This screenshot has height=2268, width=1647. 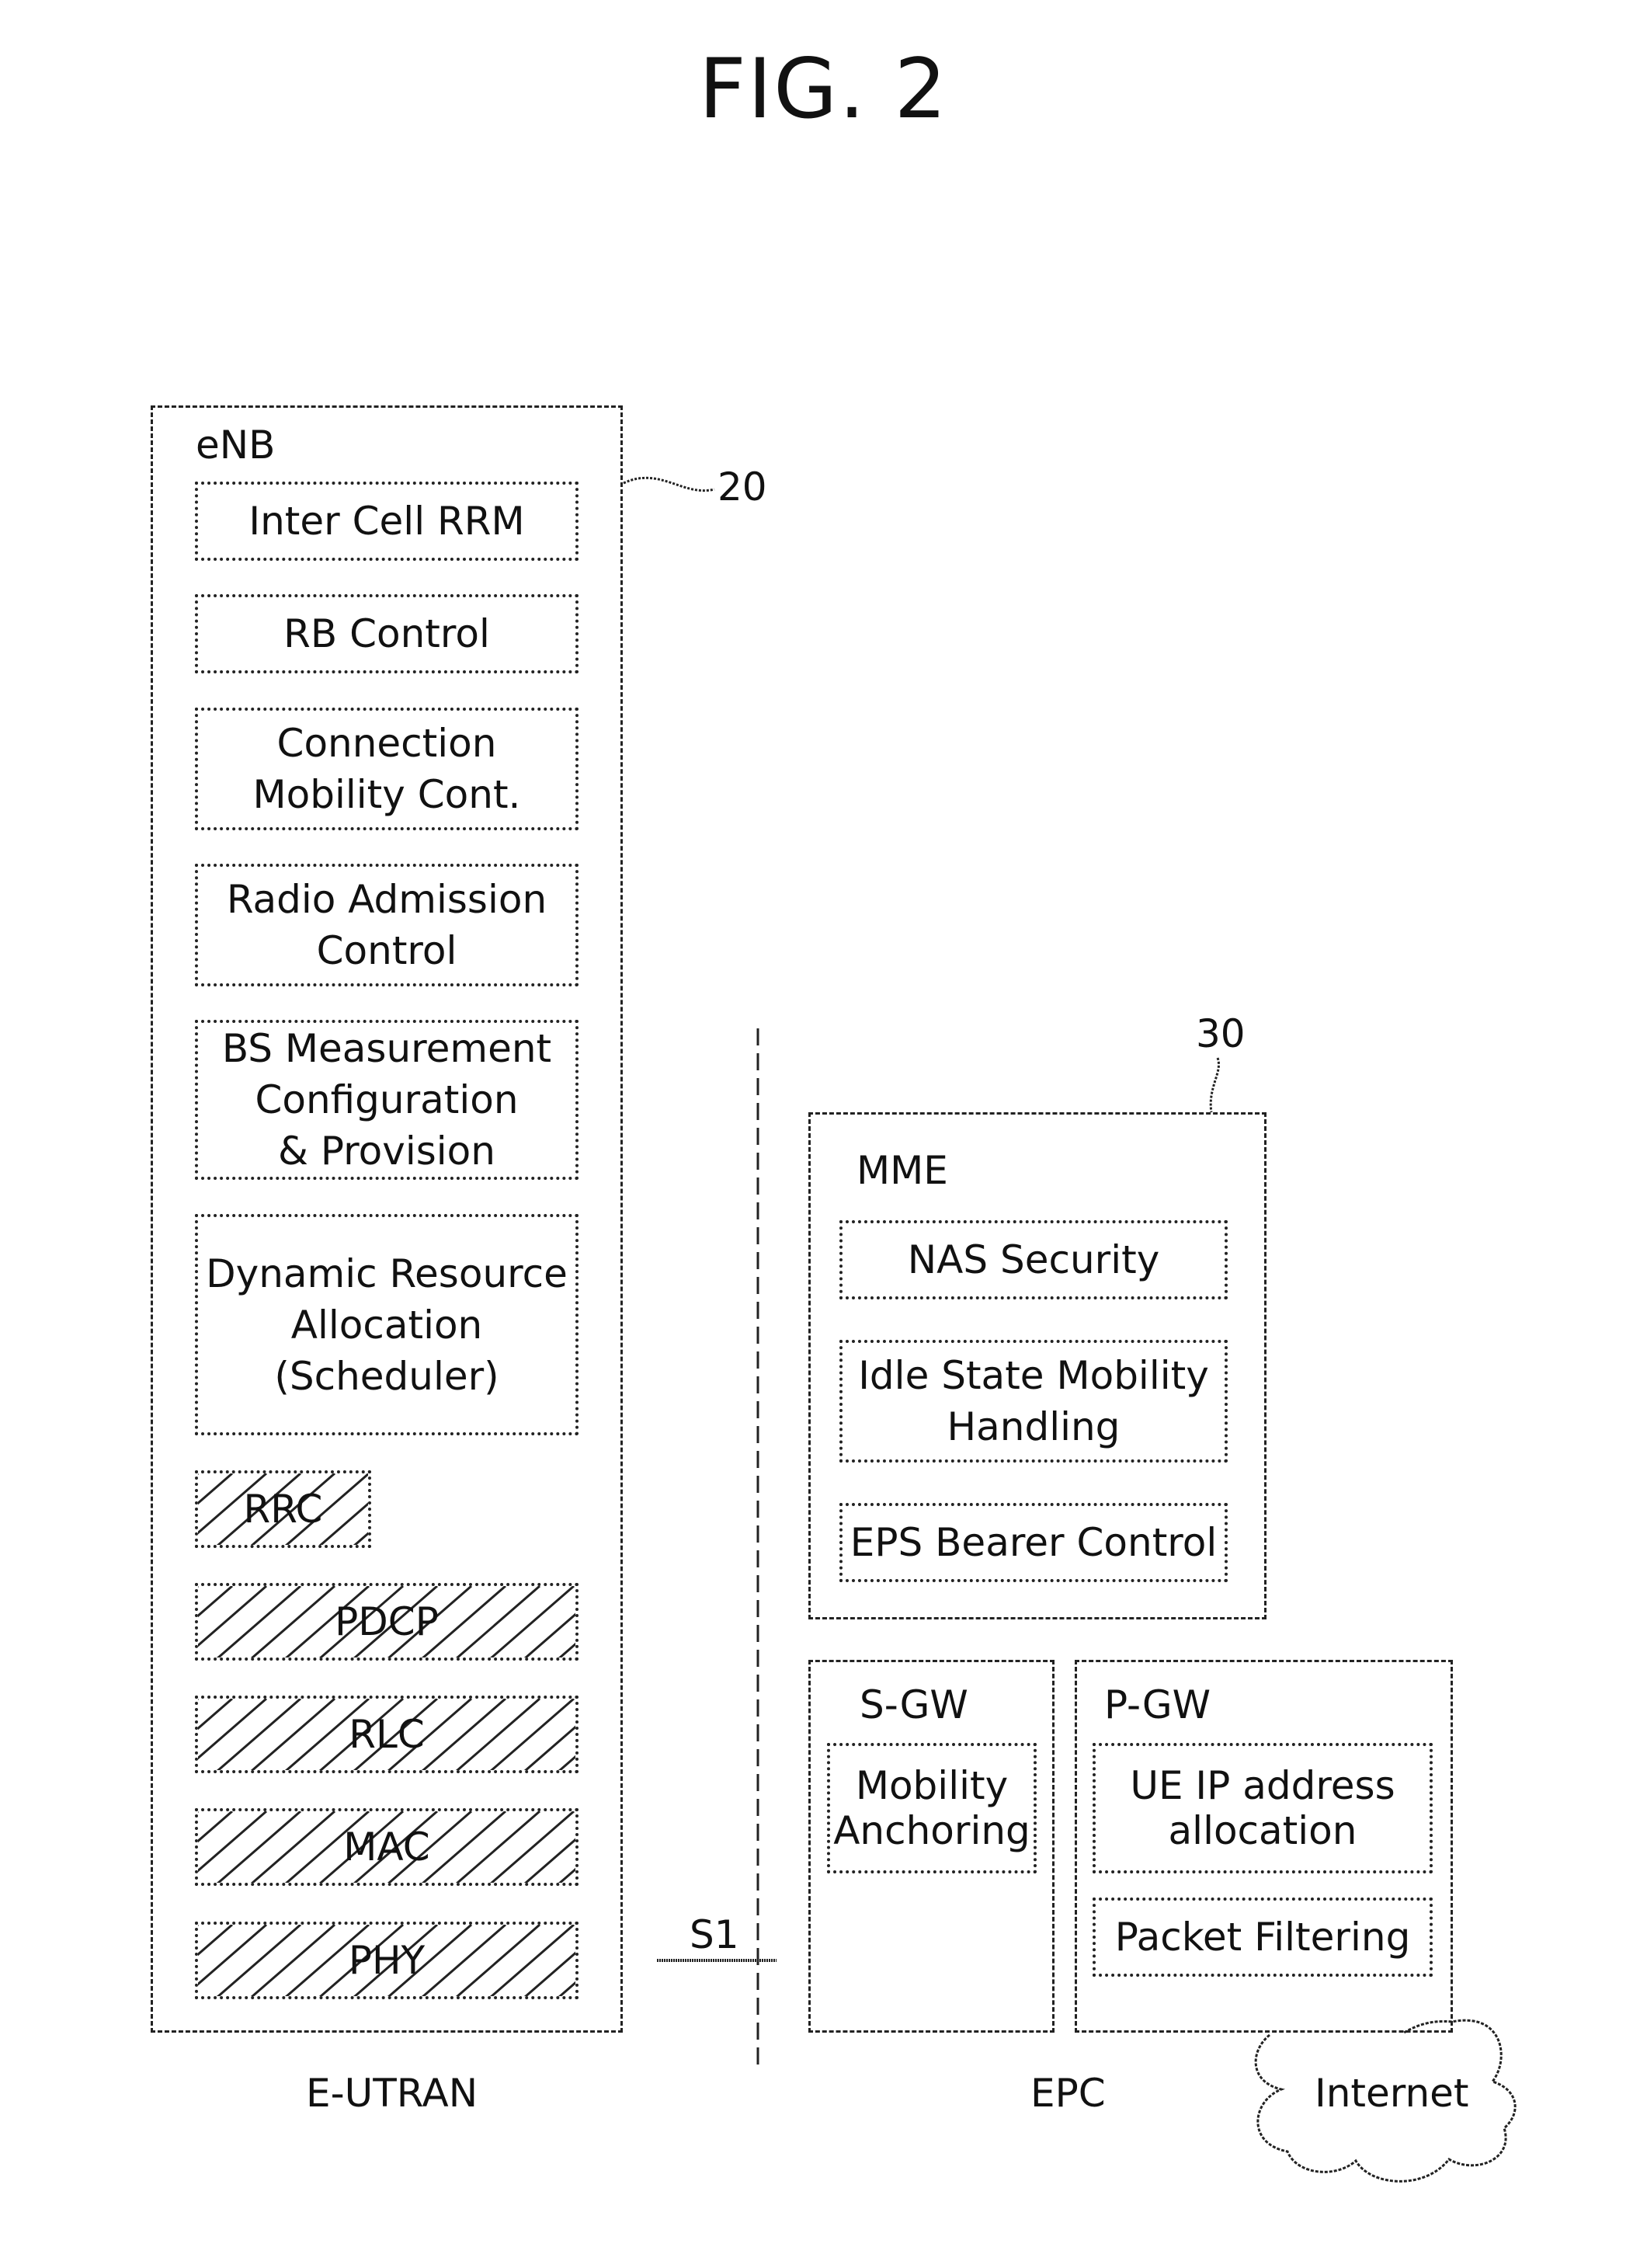 I want to click on enb-function-rb-control: RB Control, so click(x=387, y=633).